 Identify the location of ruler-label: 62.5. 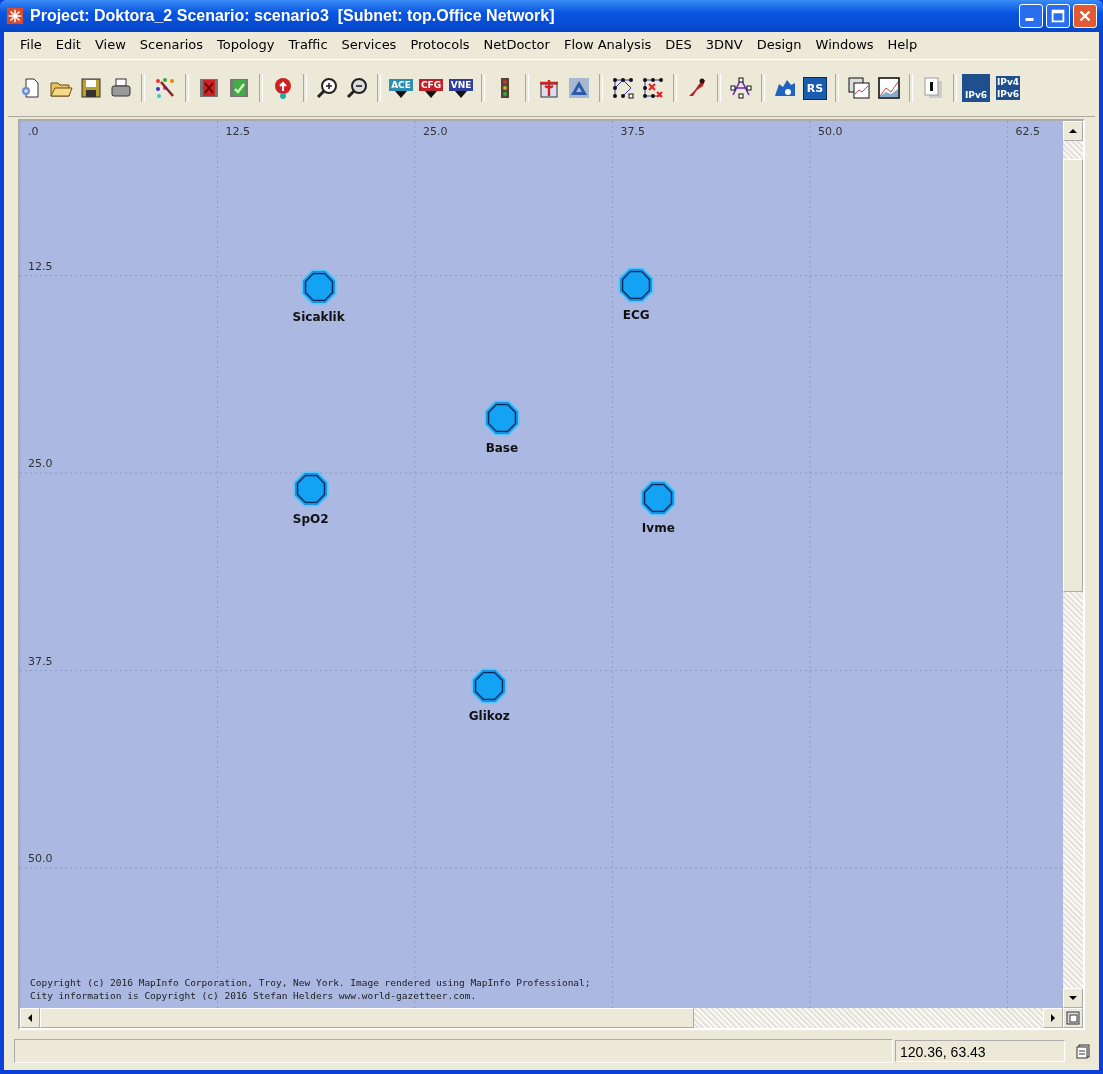
(1027, 131).